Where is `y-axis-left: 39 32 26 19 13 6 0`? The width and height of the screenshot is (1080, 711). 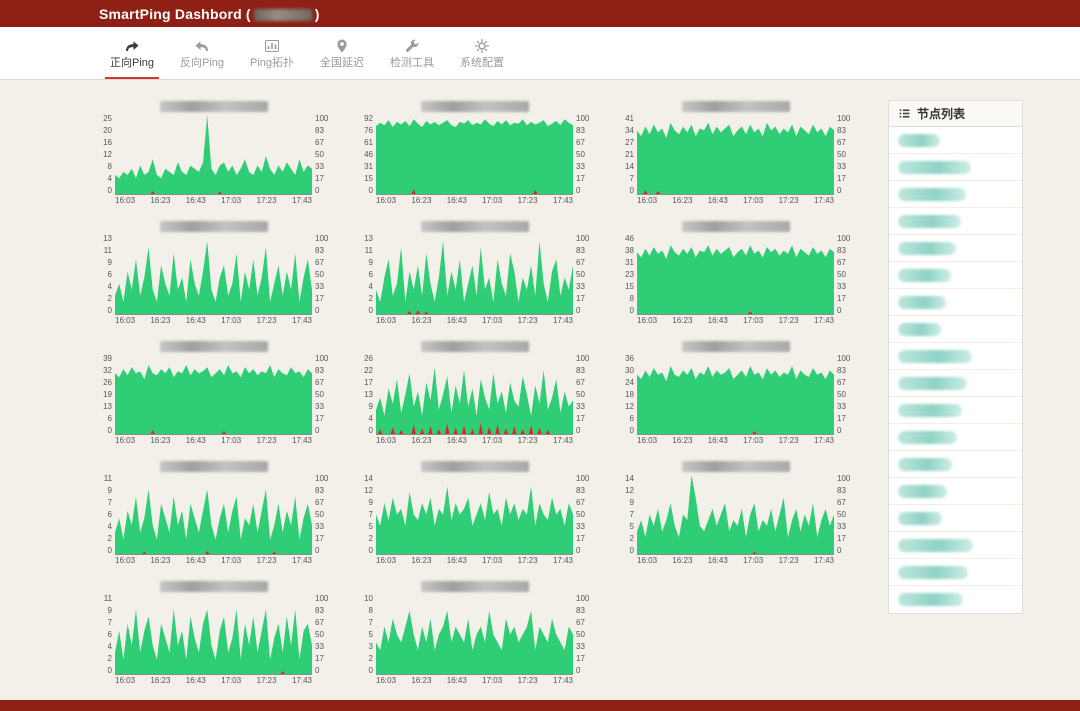 y-axis-left: 39 32 26 19 13 6 0 is located at coordinates (105, 395).